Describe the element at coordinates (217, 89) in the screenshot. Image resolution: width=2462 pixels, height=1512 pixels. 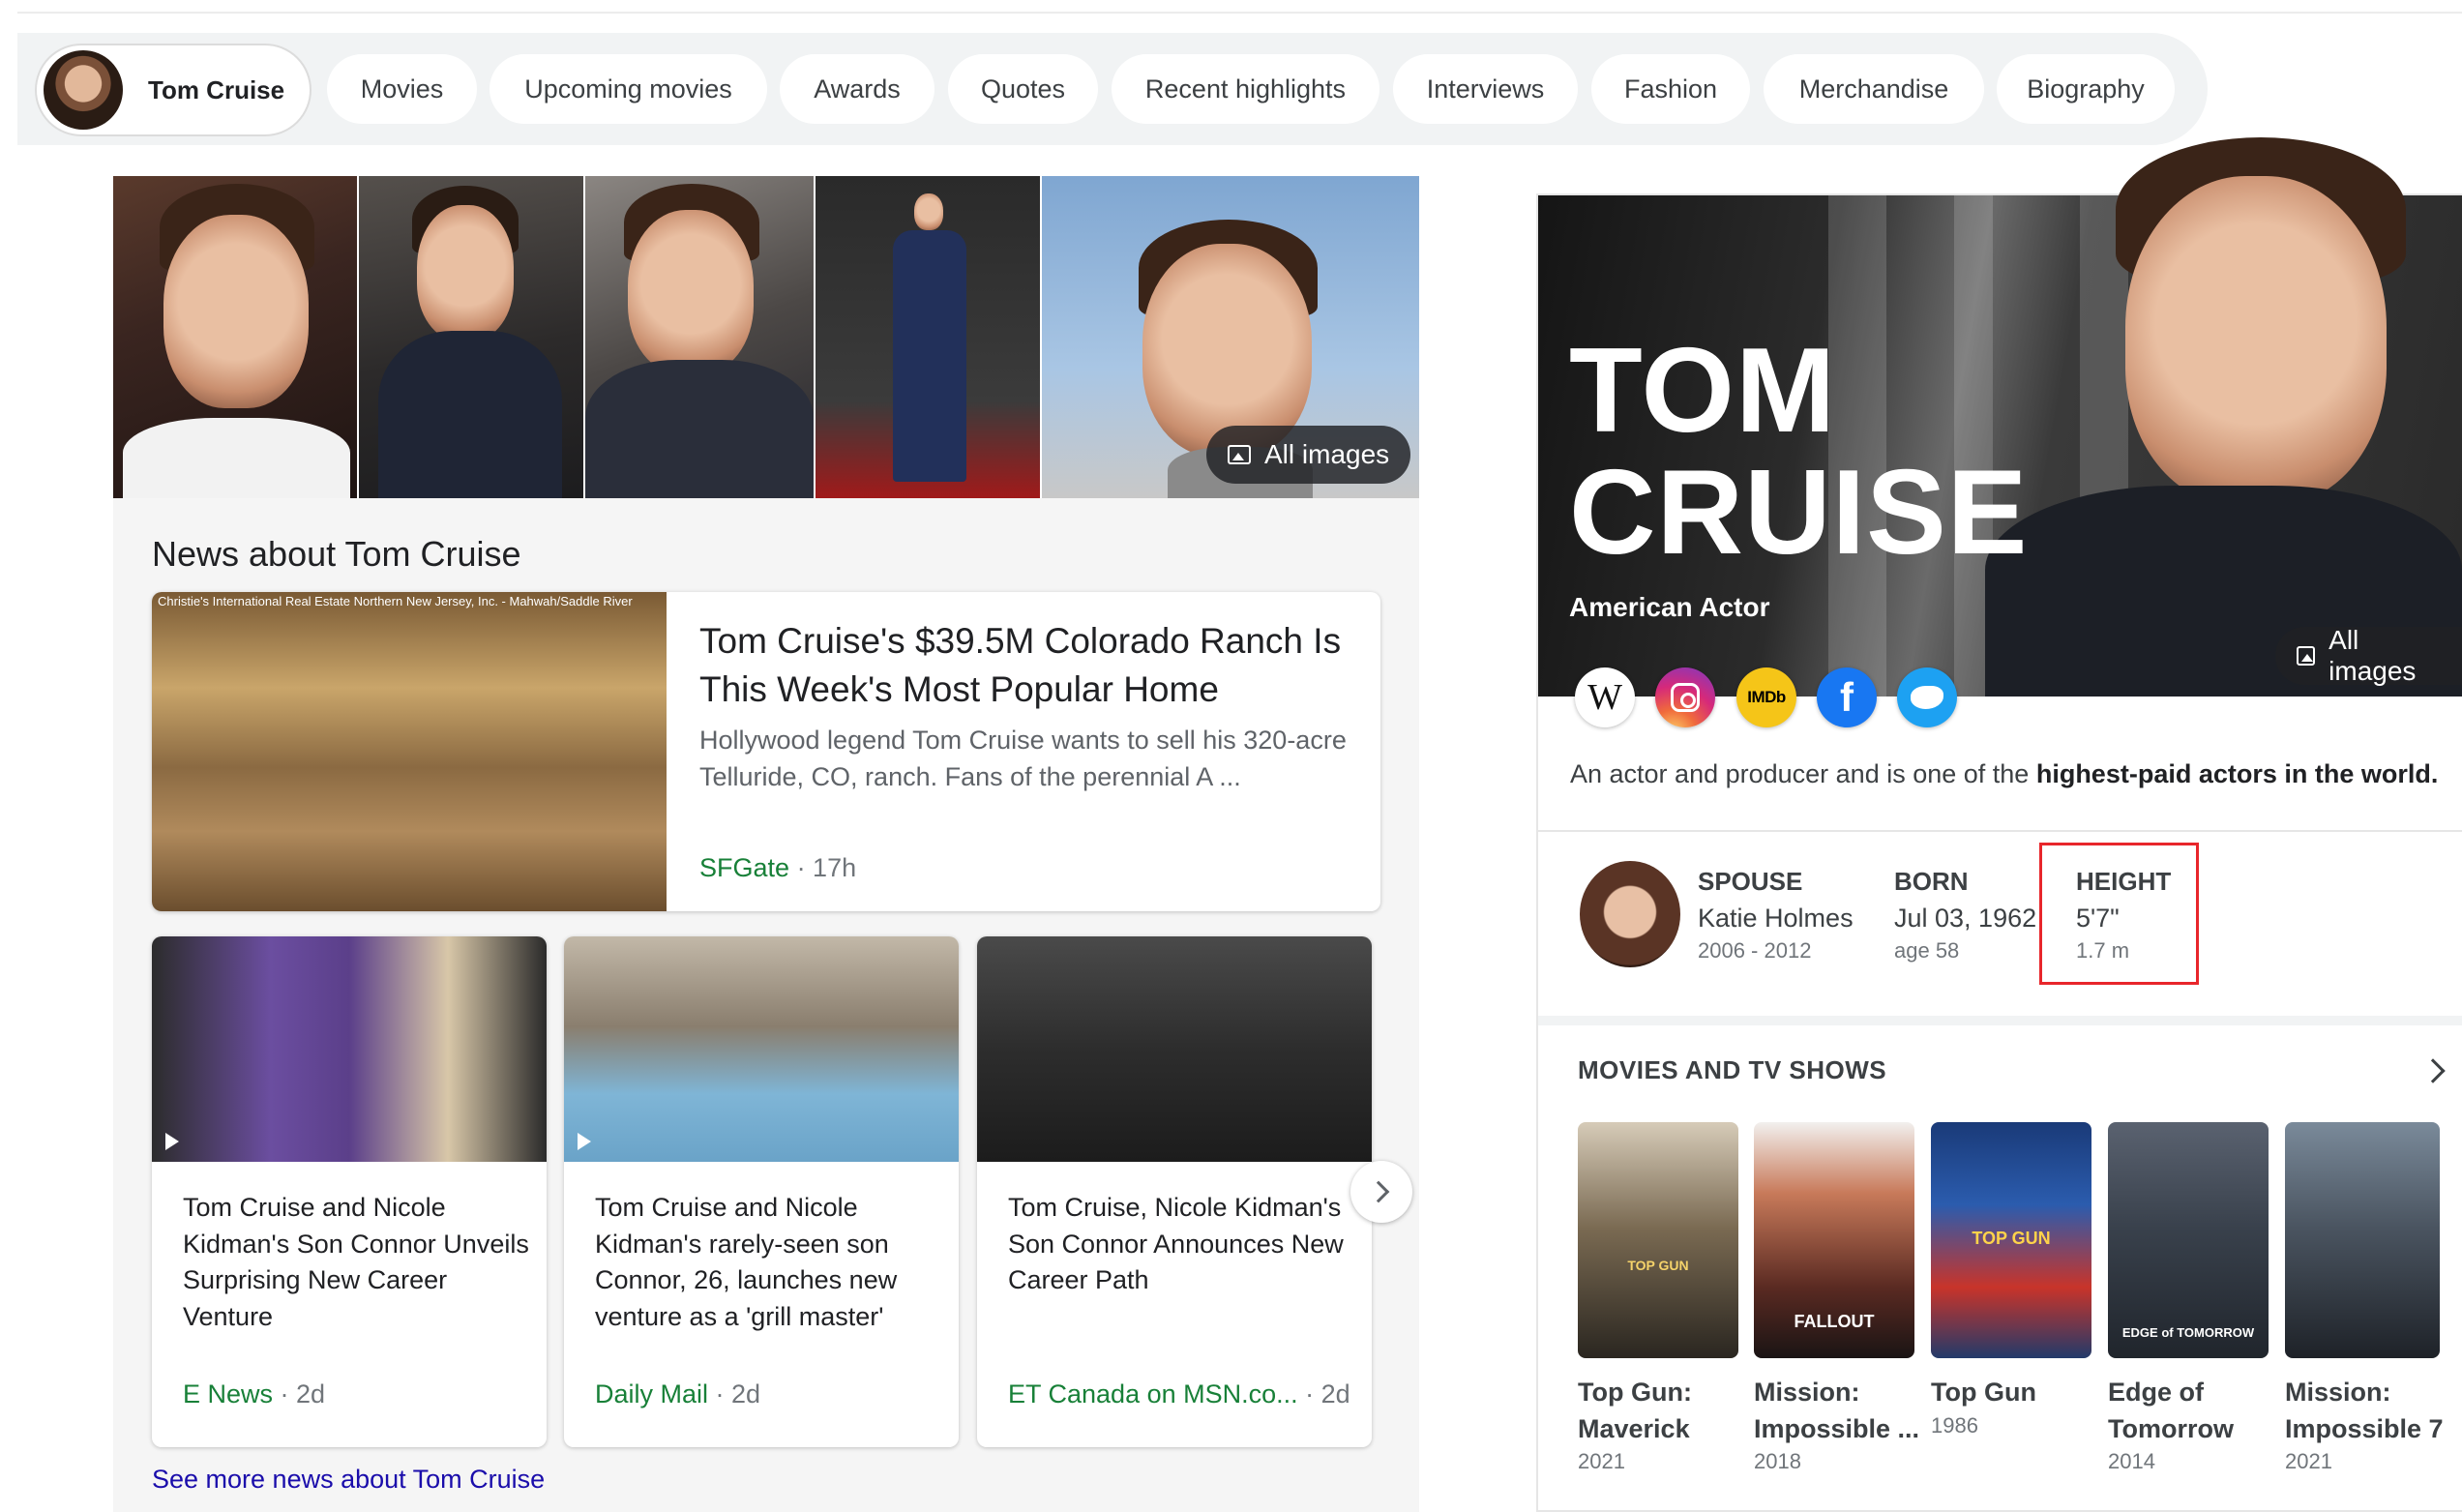
I see `entity-chip-label: Tom Cruise` at that location.